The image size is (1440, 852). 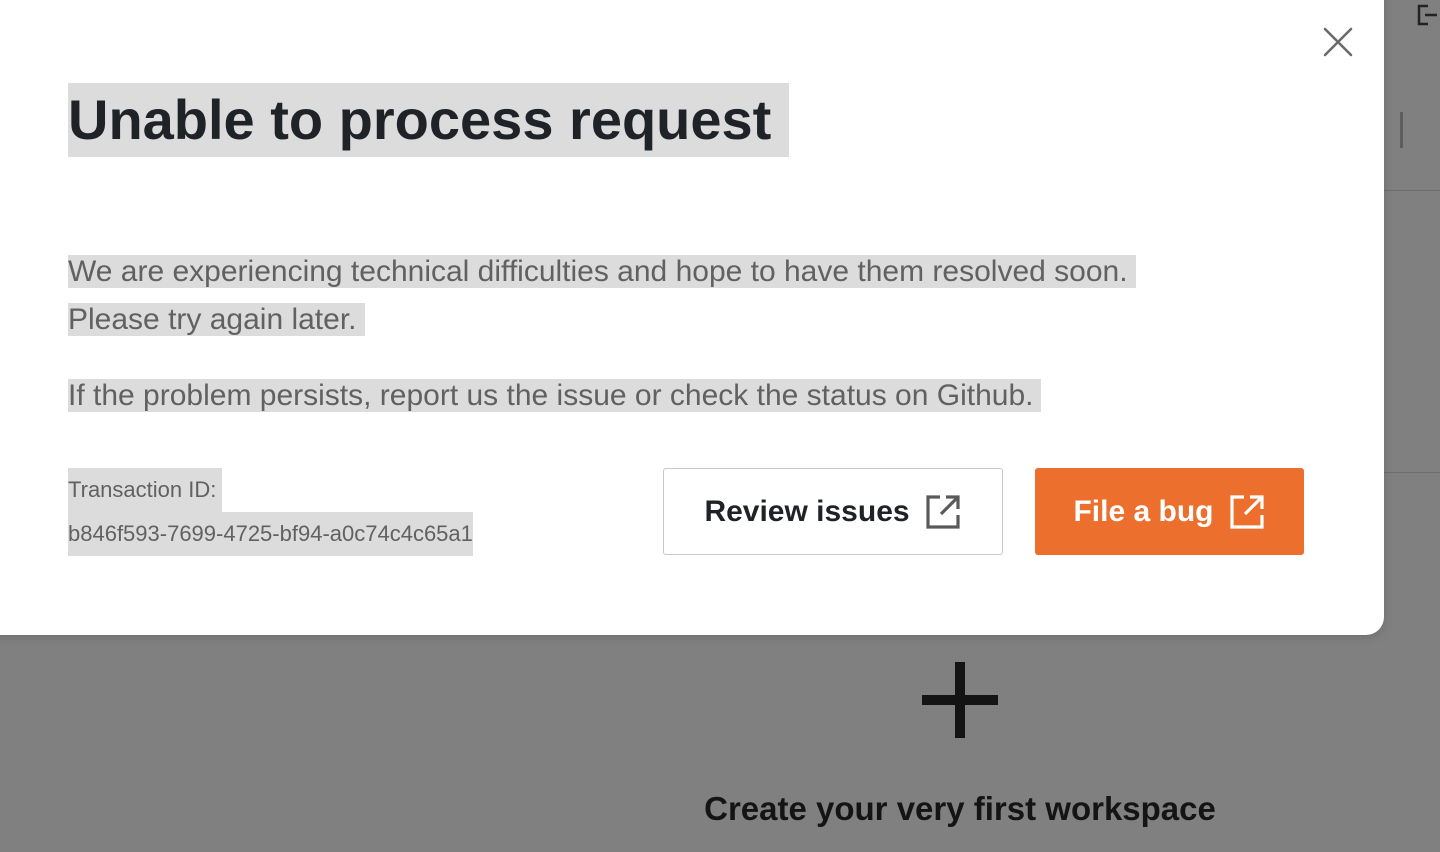 I want to click on transaction-label: Transaction ID:, so click(x=145, y=490).